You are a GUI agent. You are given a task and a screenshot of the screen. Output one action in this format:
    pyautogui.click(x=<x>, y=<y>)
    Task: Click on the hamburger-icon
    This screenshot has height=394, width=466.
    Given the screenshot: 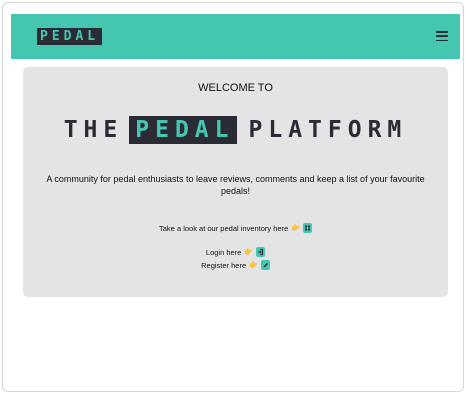 What is the action you would take?
    pyautogui.click(x=442, y=36)
    